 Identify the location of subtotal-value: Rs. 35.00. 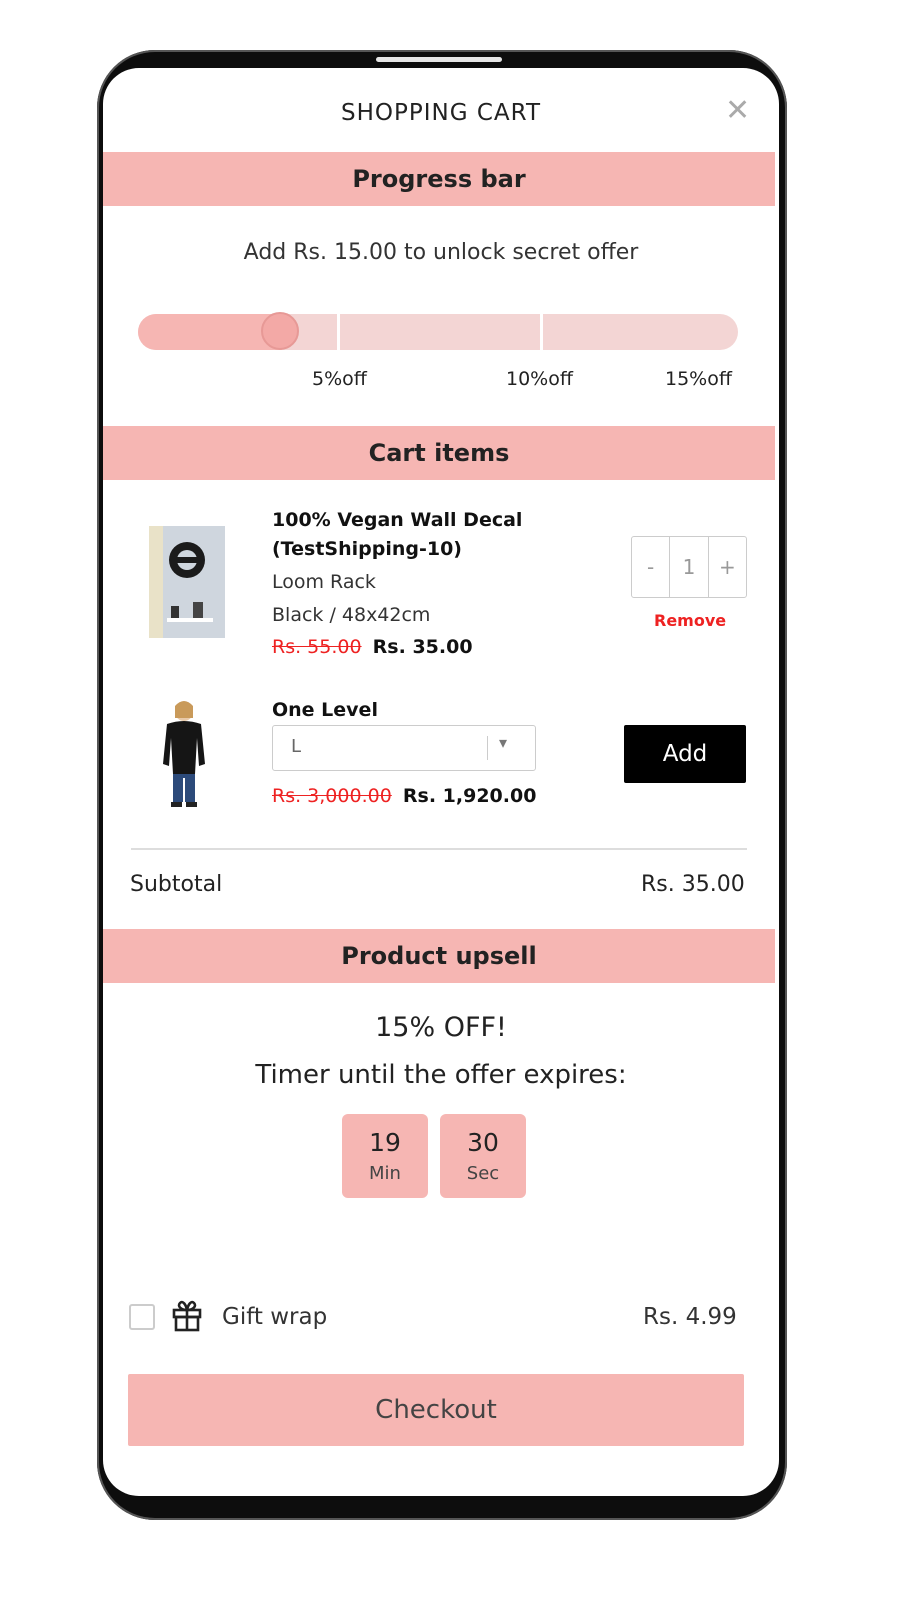
(693, 884).